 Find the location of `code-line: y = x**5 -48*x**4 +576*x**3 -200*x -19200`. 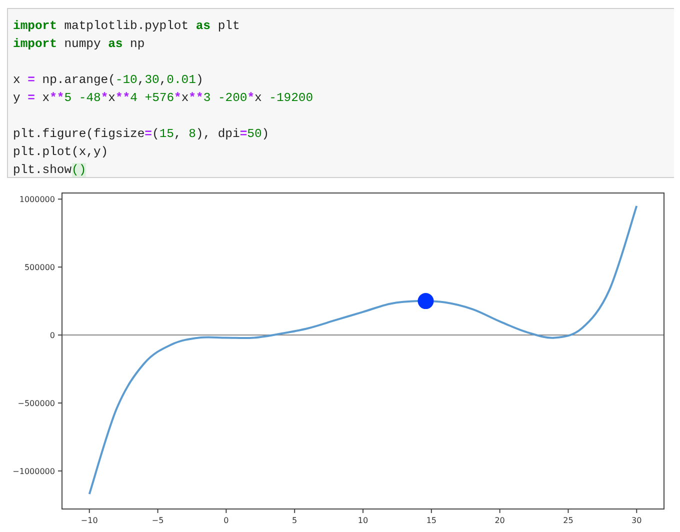

code-line: y = x**5 -48*x**4 +576*x**3 -200*x -19200 is located at coordinates (163, 98).